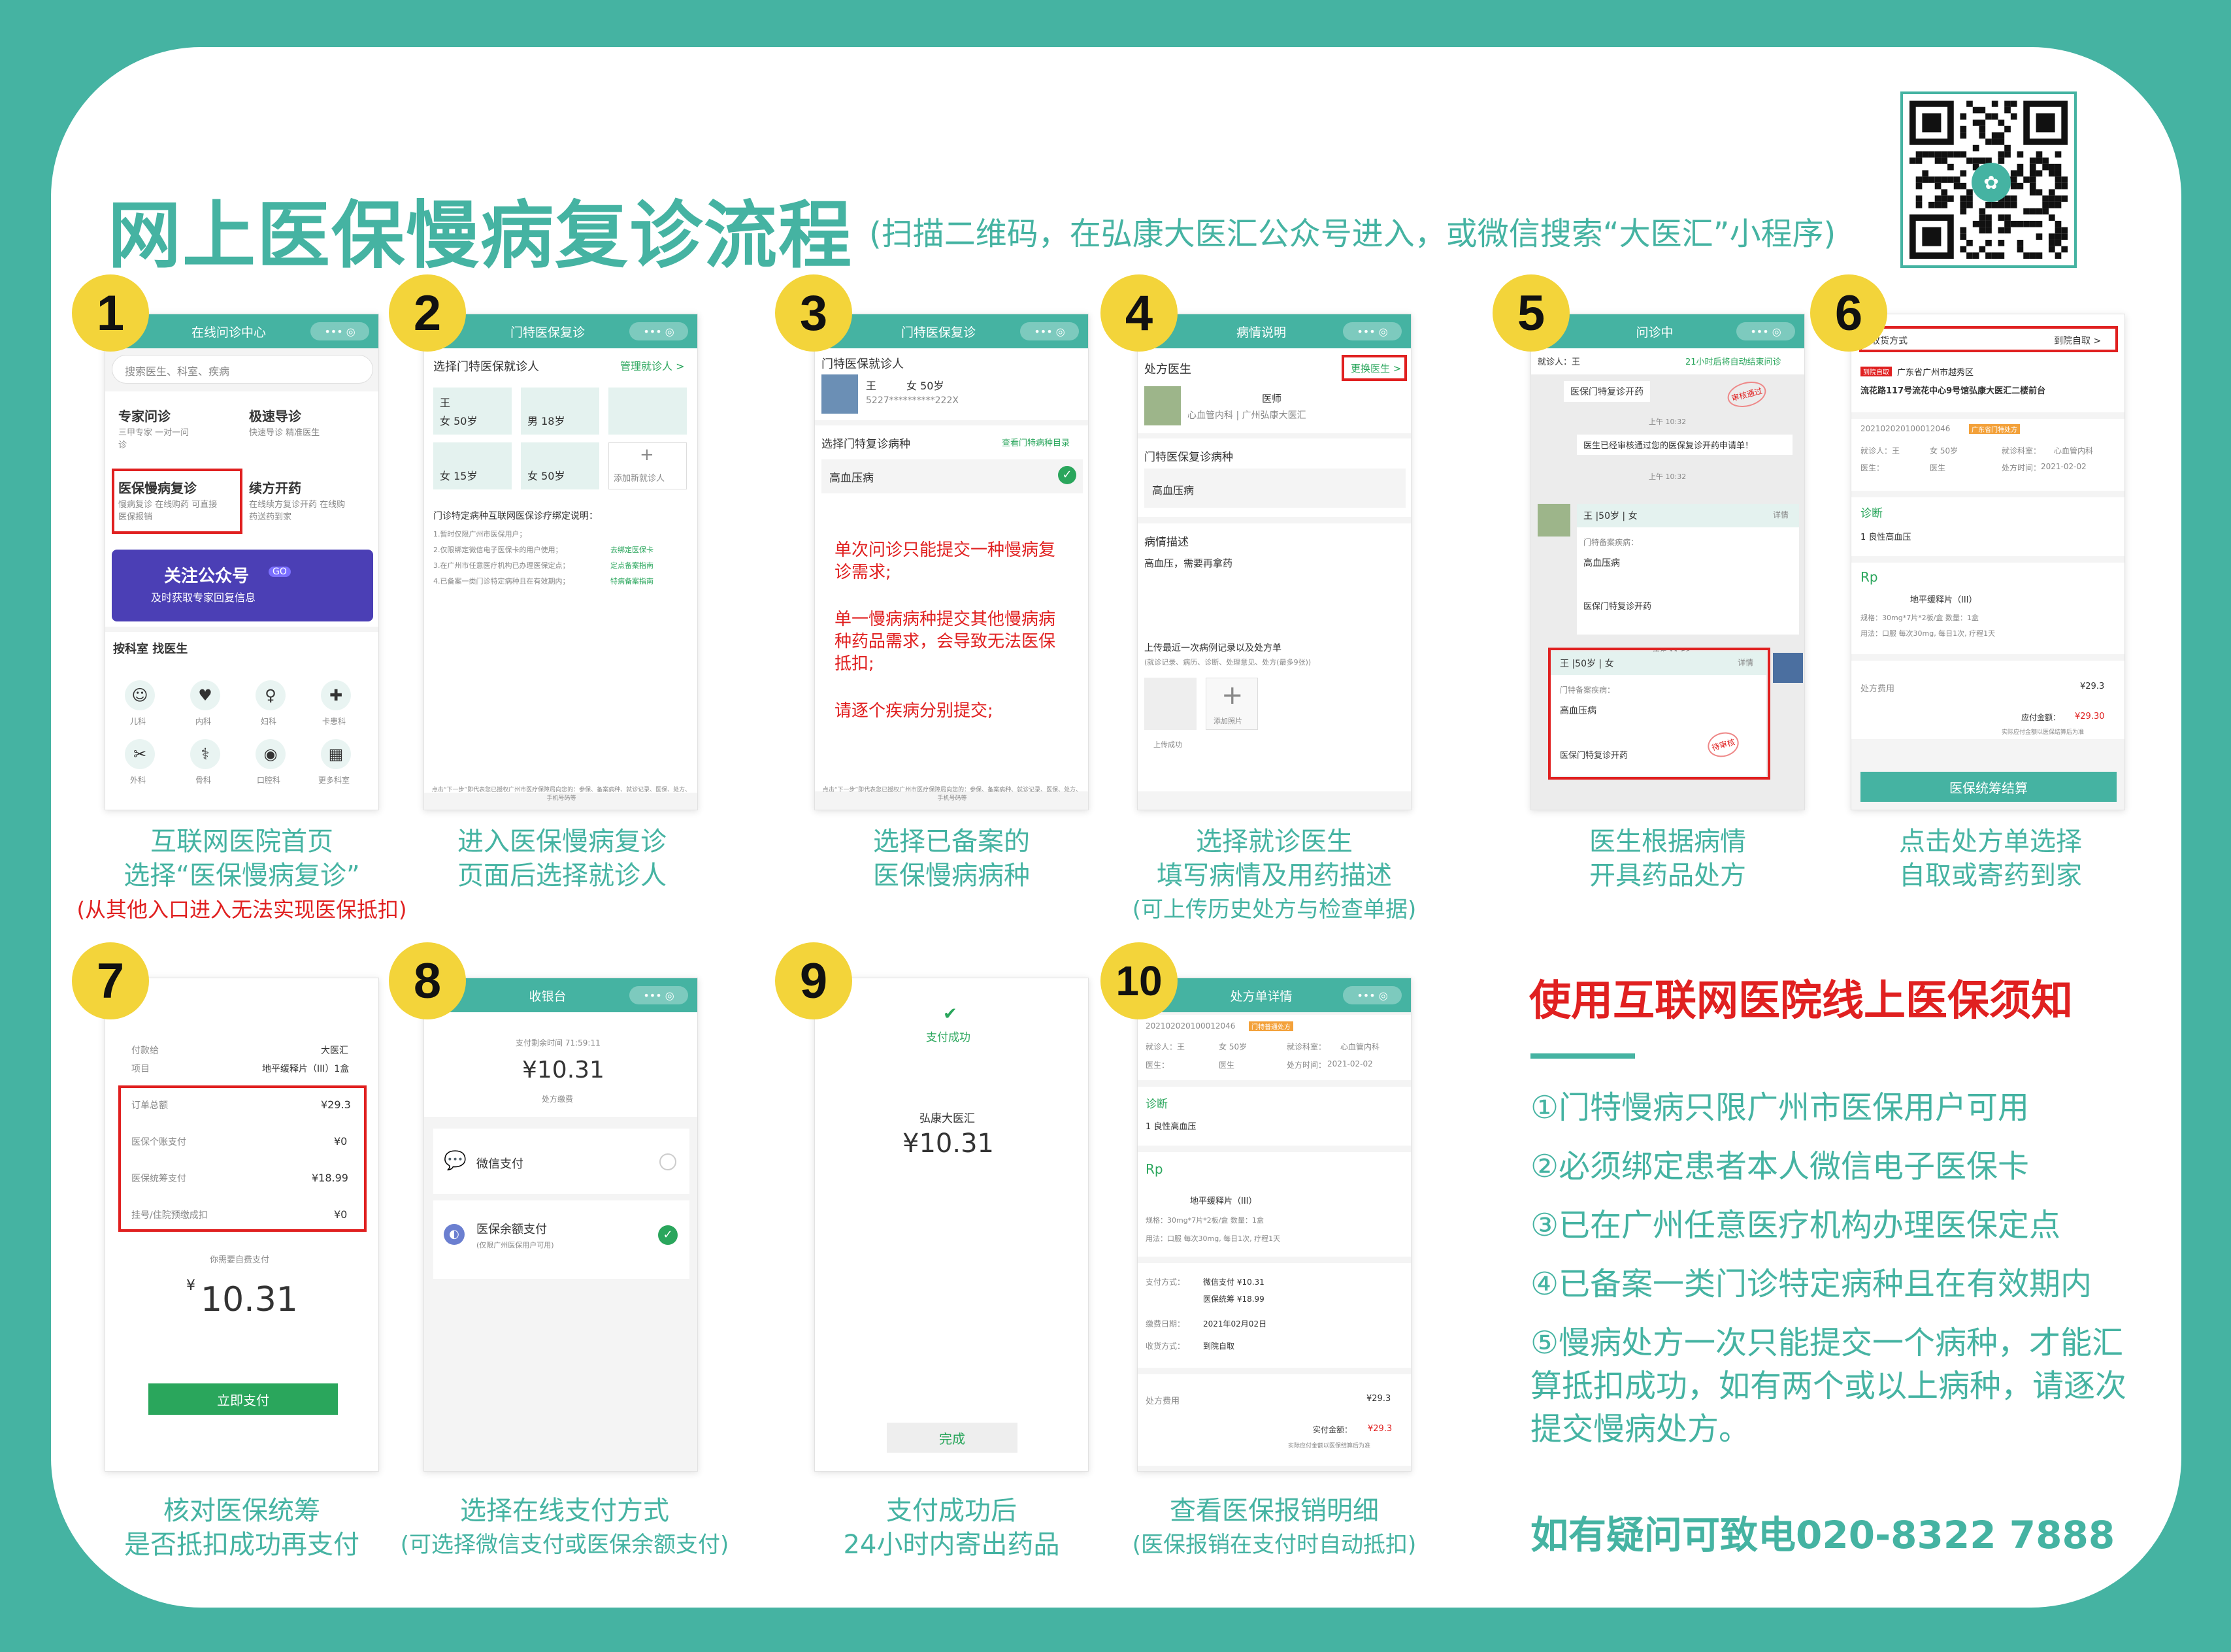 The image size is (2231, 1652). Describe the element at coordinates (205, 754) in the screenshot. I see `dept-bone-icon: ⚕` at that location.